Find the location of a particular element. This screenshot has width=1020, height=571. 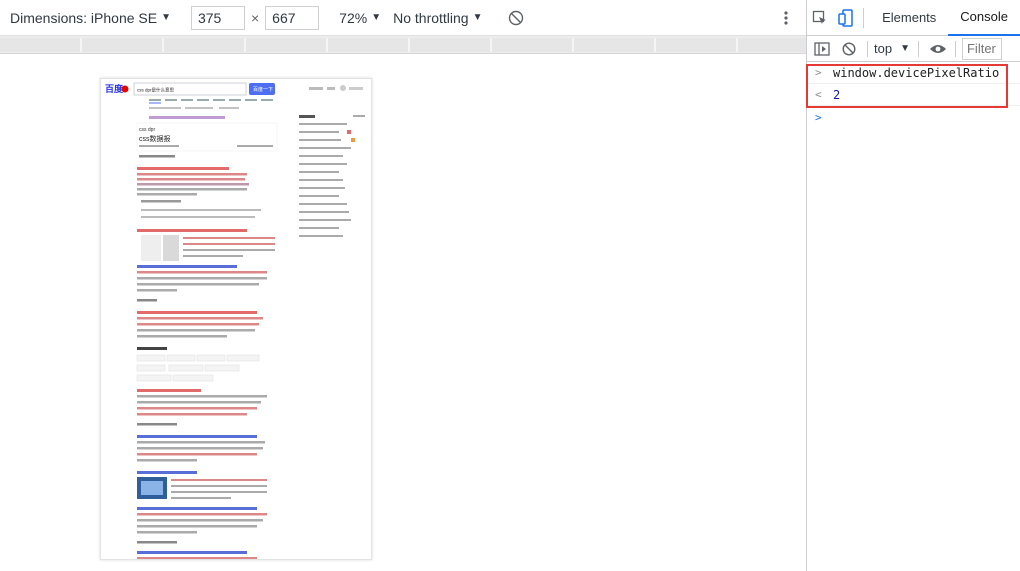

times-sign: × is located at coordinates (255, 17).